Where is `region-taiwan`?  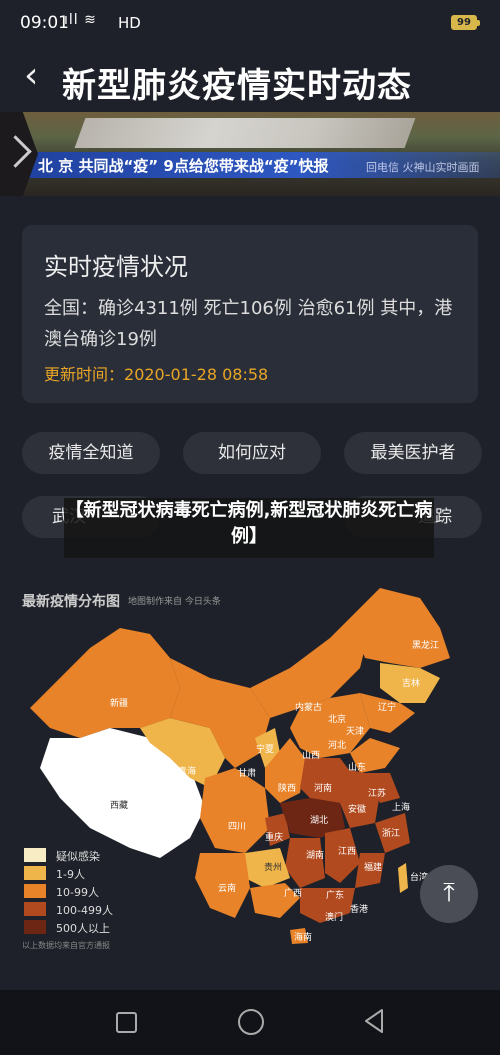
region-taiwan is located at coordinates (403, 878).